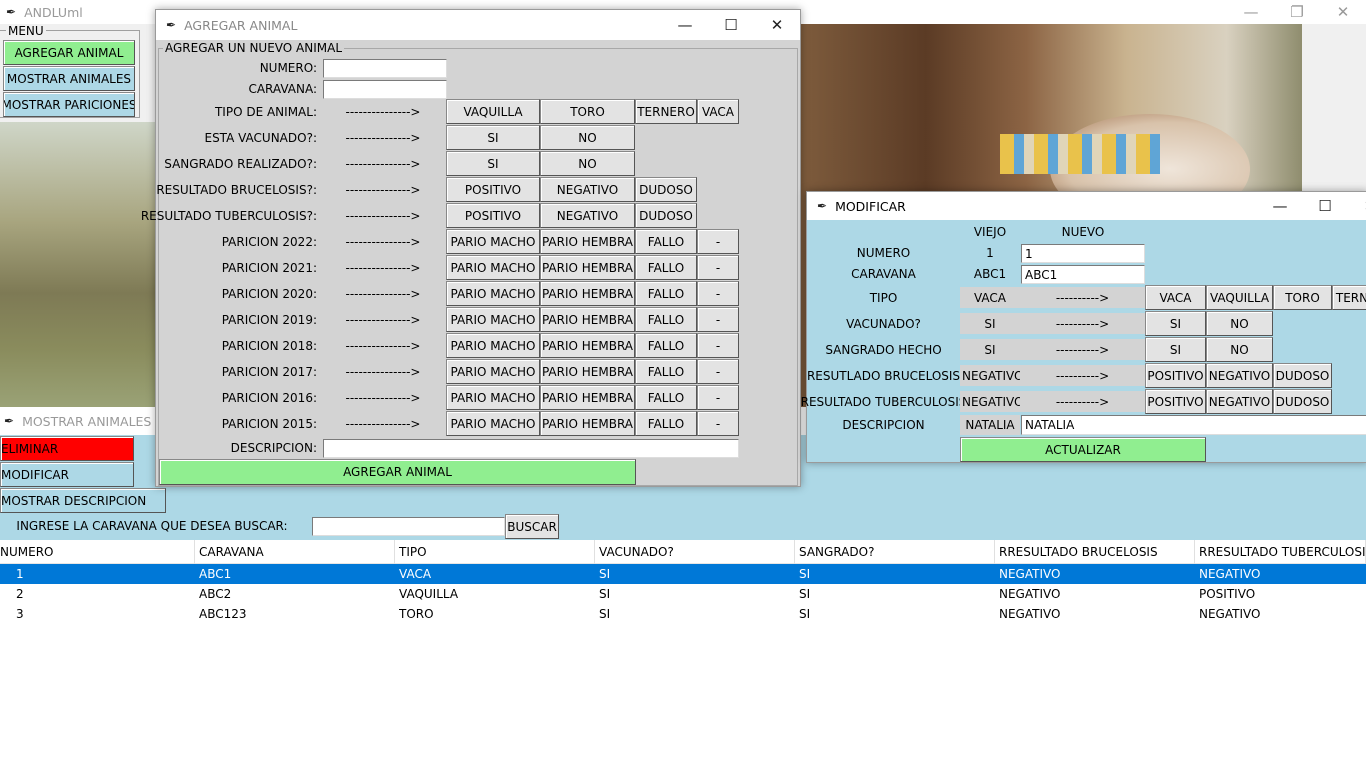 The height and width of the screenshot is (768, 1366). Describe the element at coordinates (1280, 552) in the screenshot. I see `col-tuberculosis-header: RRESULTADO TUBERCULOSIS` at that location.